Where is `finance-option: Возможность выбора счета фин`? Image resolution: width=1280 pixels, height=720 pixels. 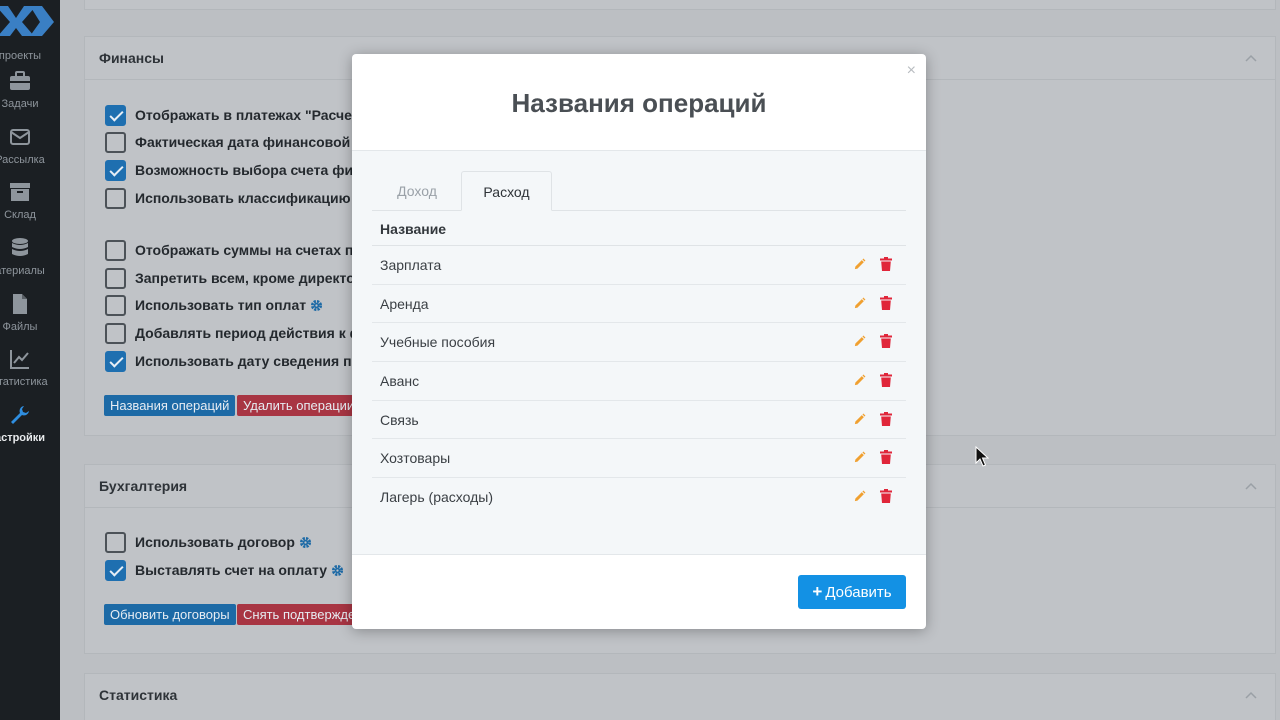
finance-option: Возможность выбора счета фин is located at coordinates (233, 170).